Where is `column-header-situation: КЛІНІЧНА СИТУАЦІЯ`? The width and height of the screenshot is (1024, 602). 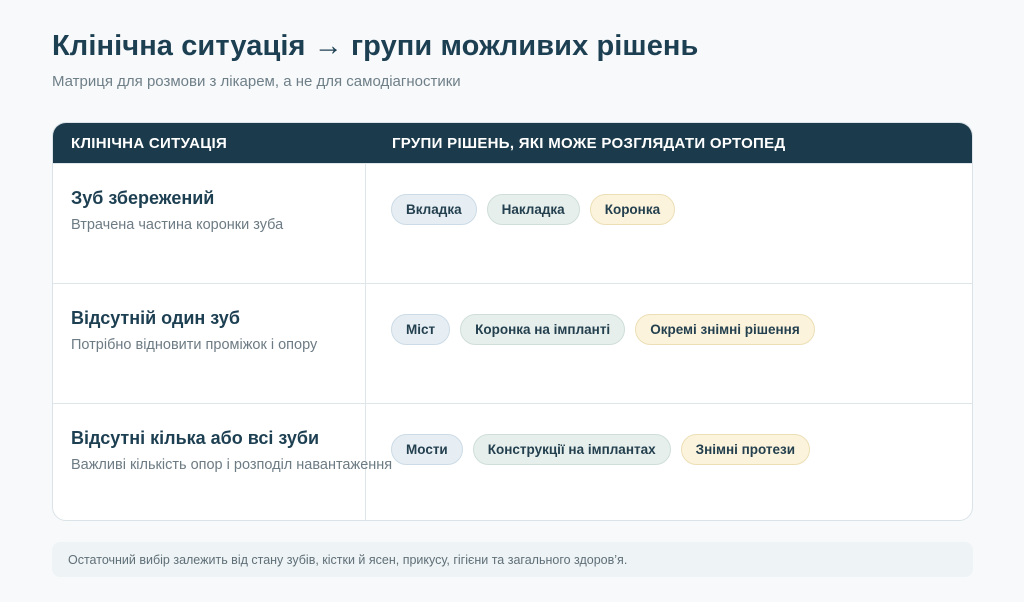 column-header-situation: КЛІНІЧНА СИТУАЦІЯ is located at coordinates (149, 143).